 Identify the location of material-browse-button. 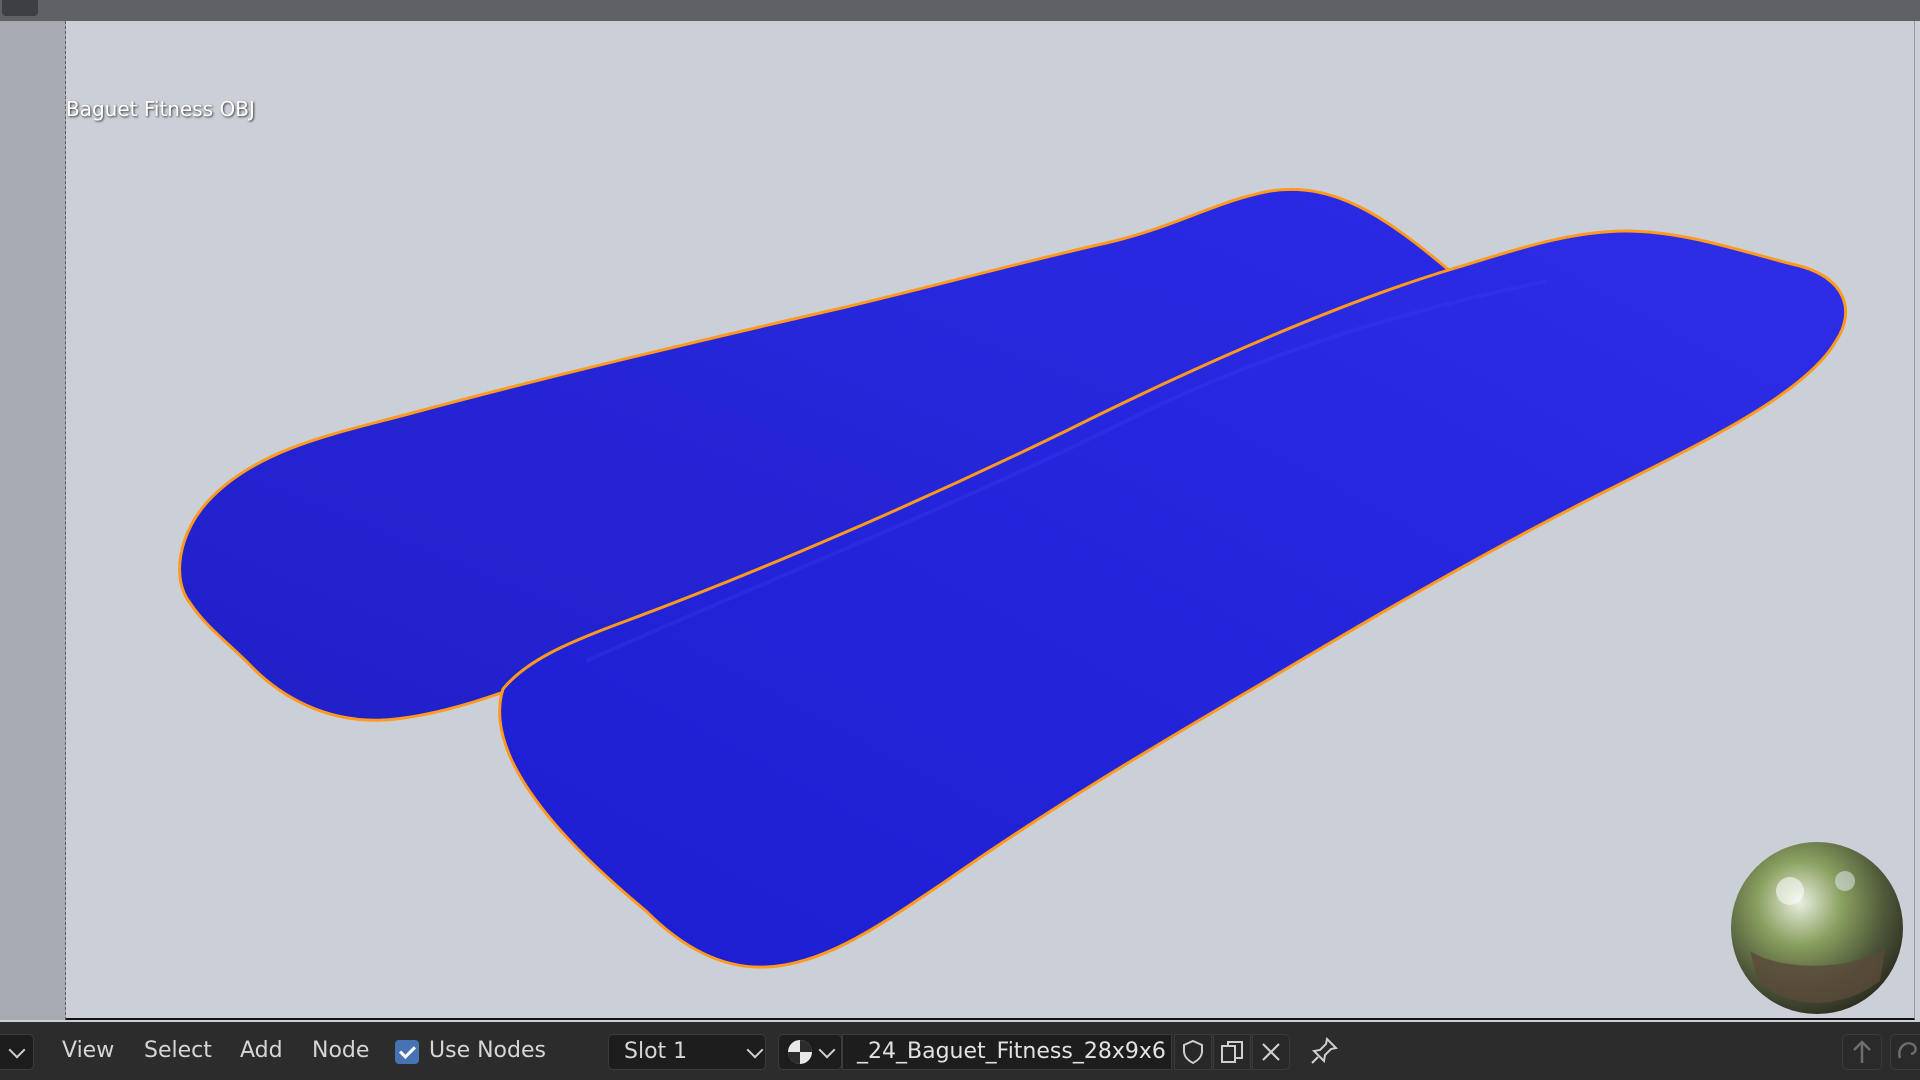
(810, 1052).